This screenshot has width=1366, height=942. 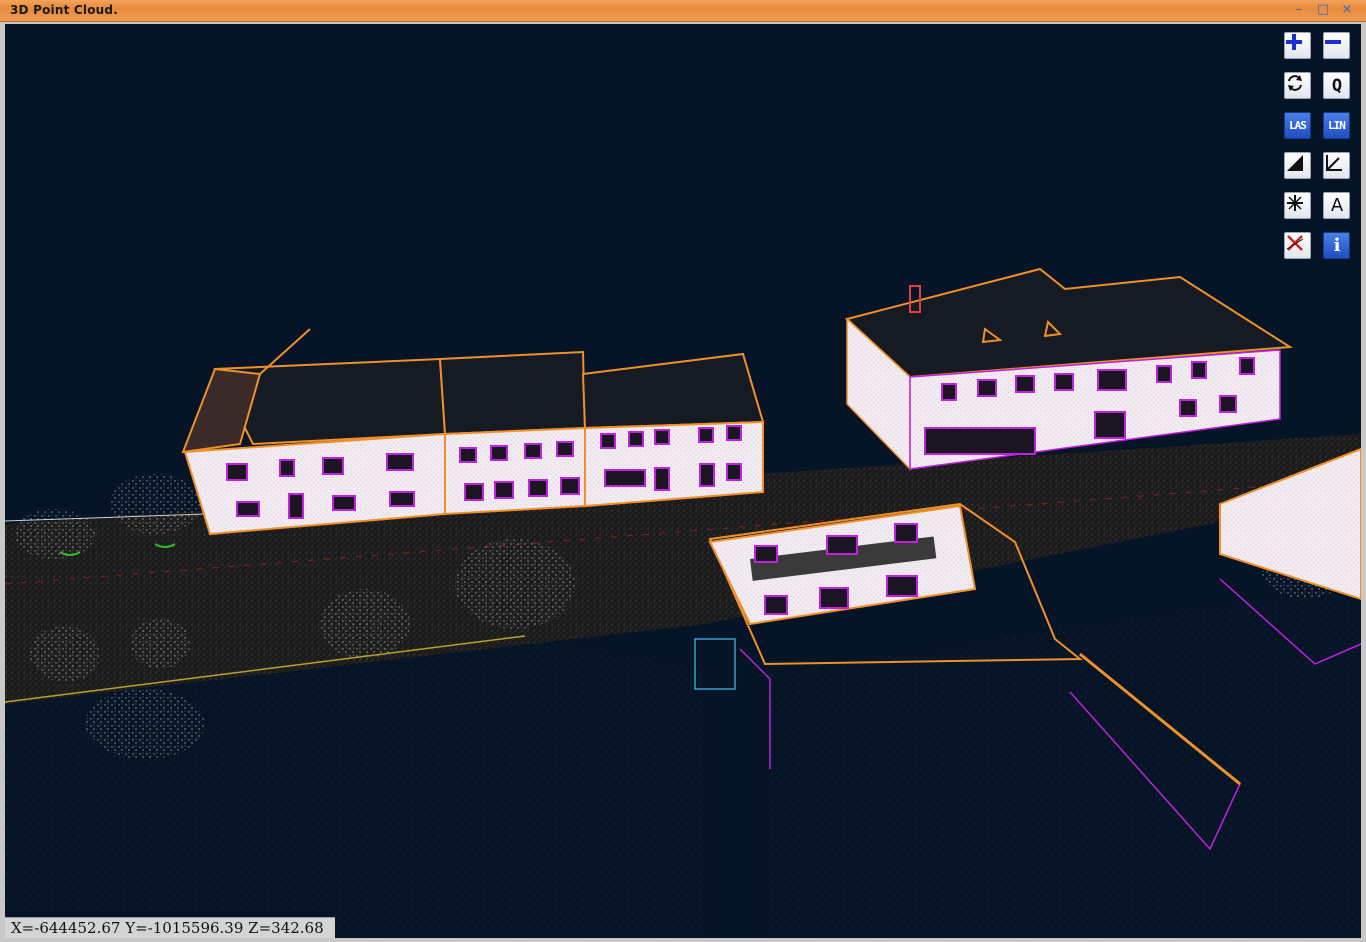 I want to click on zoom-out-button, so click(x=1336, y=45).